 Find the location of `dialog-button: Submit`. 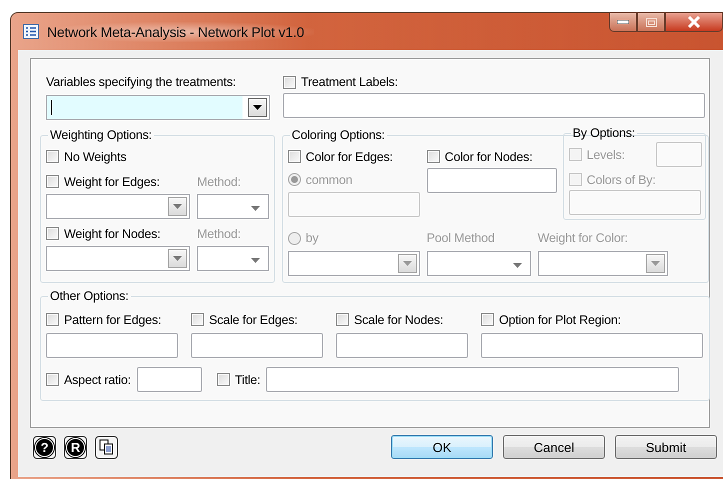

dialog-button: Submit is located at coordinates (666, 447).